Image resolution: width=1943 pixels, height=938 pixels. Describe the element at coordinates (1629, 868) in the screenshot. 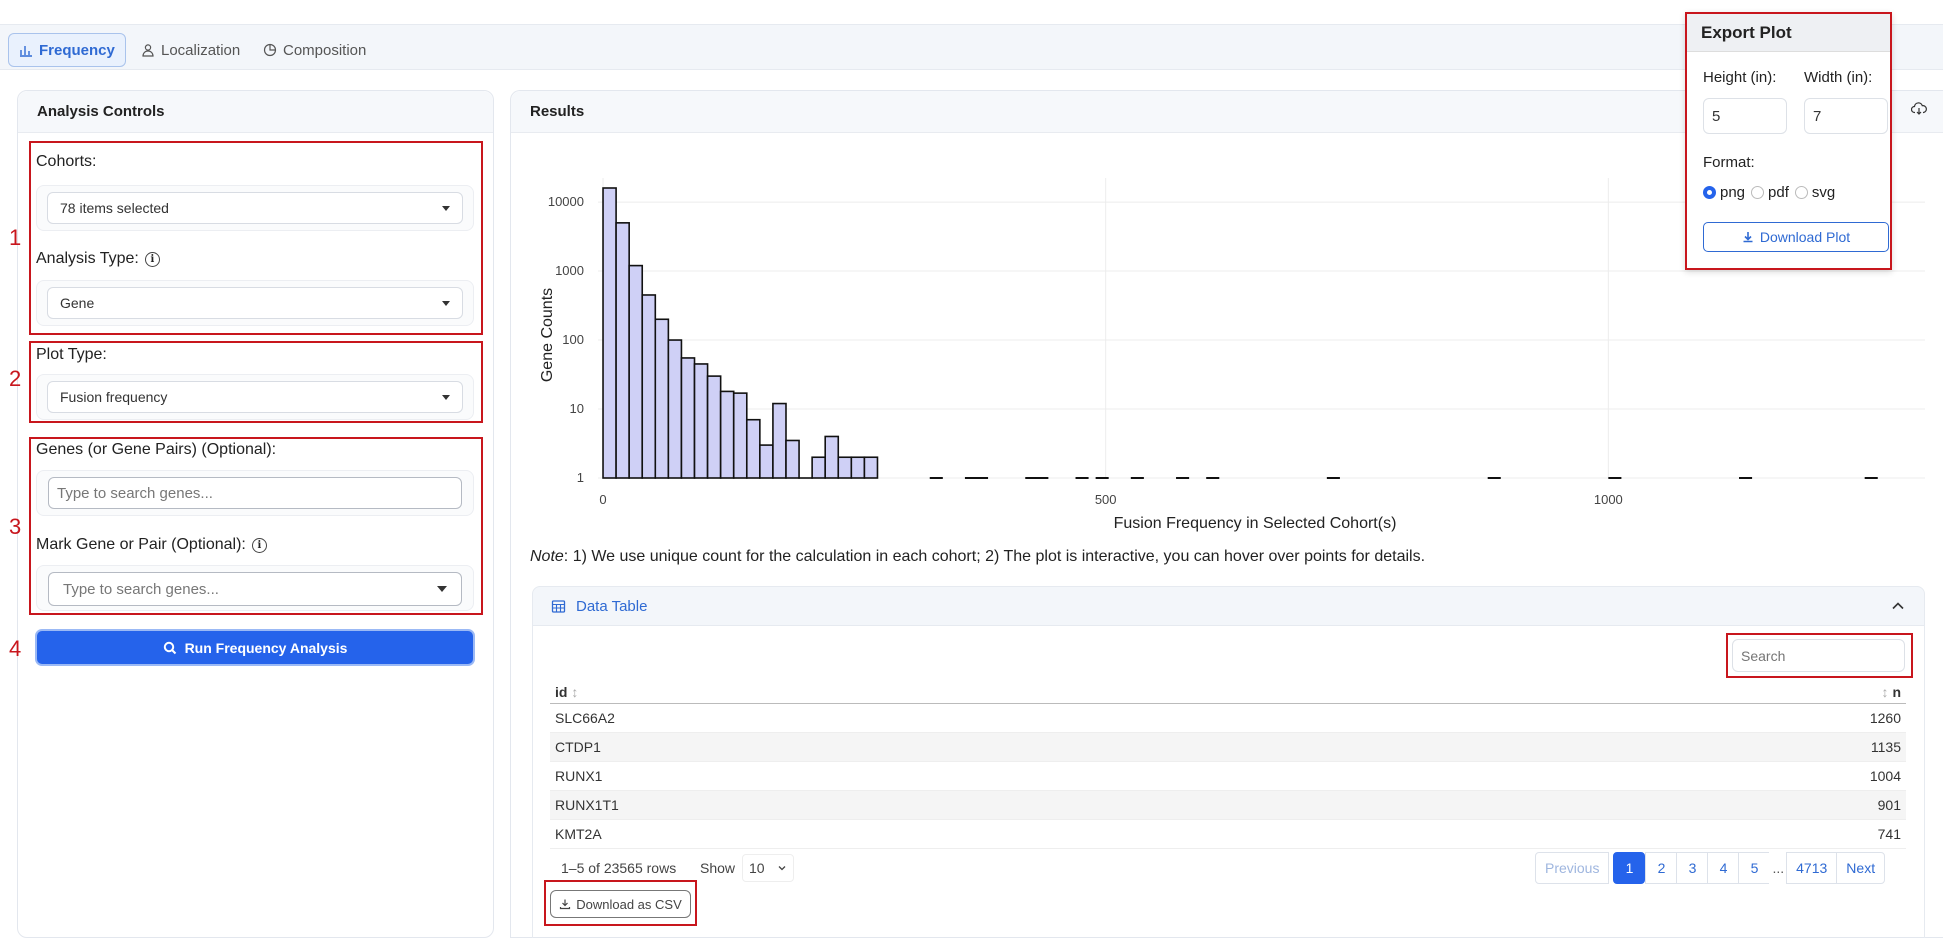

I see `pagination-page-1: 1` at that location.